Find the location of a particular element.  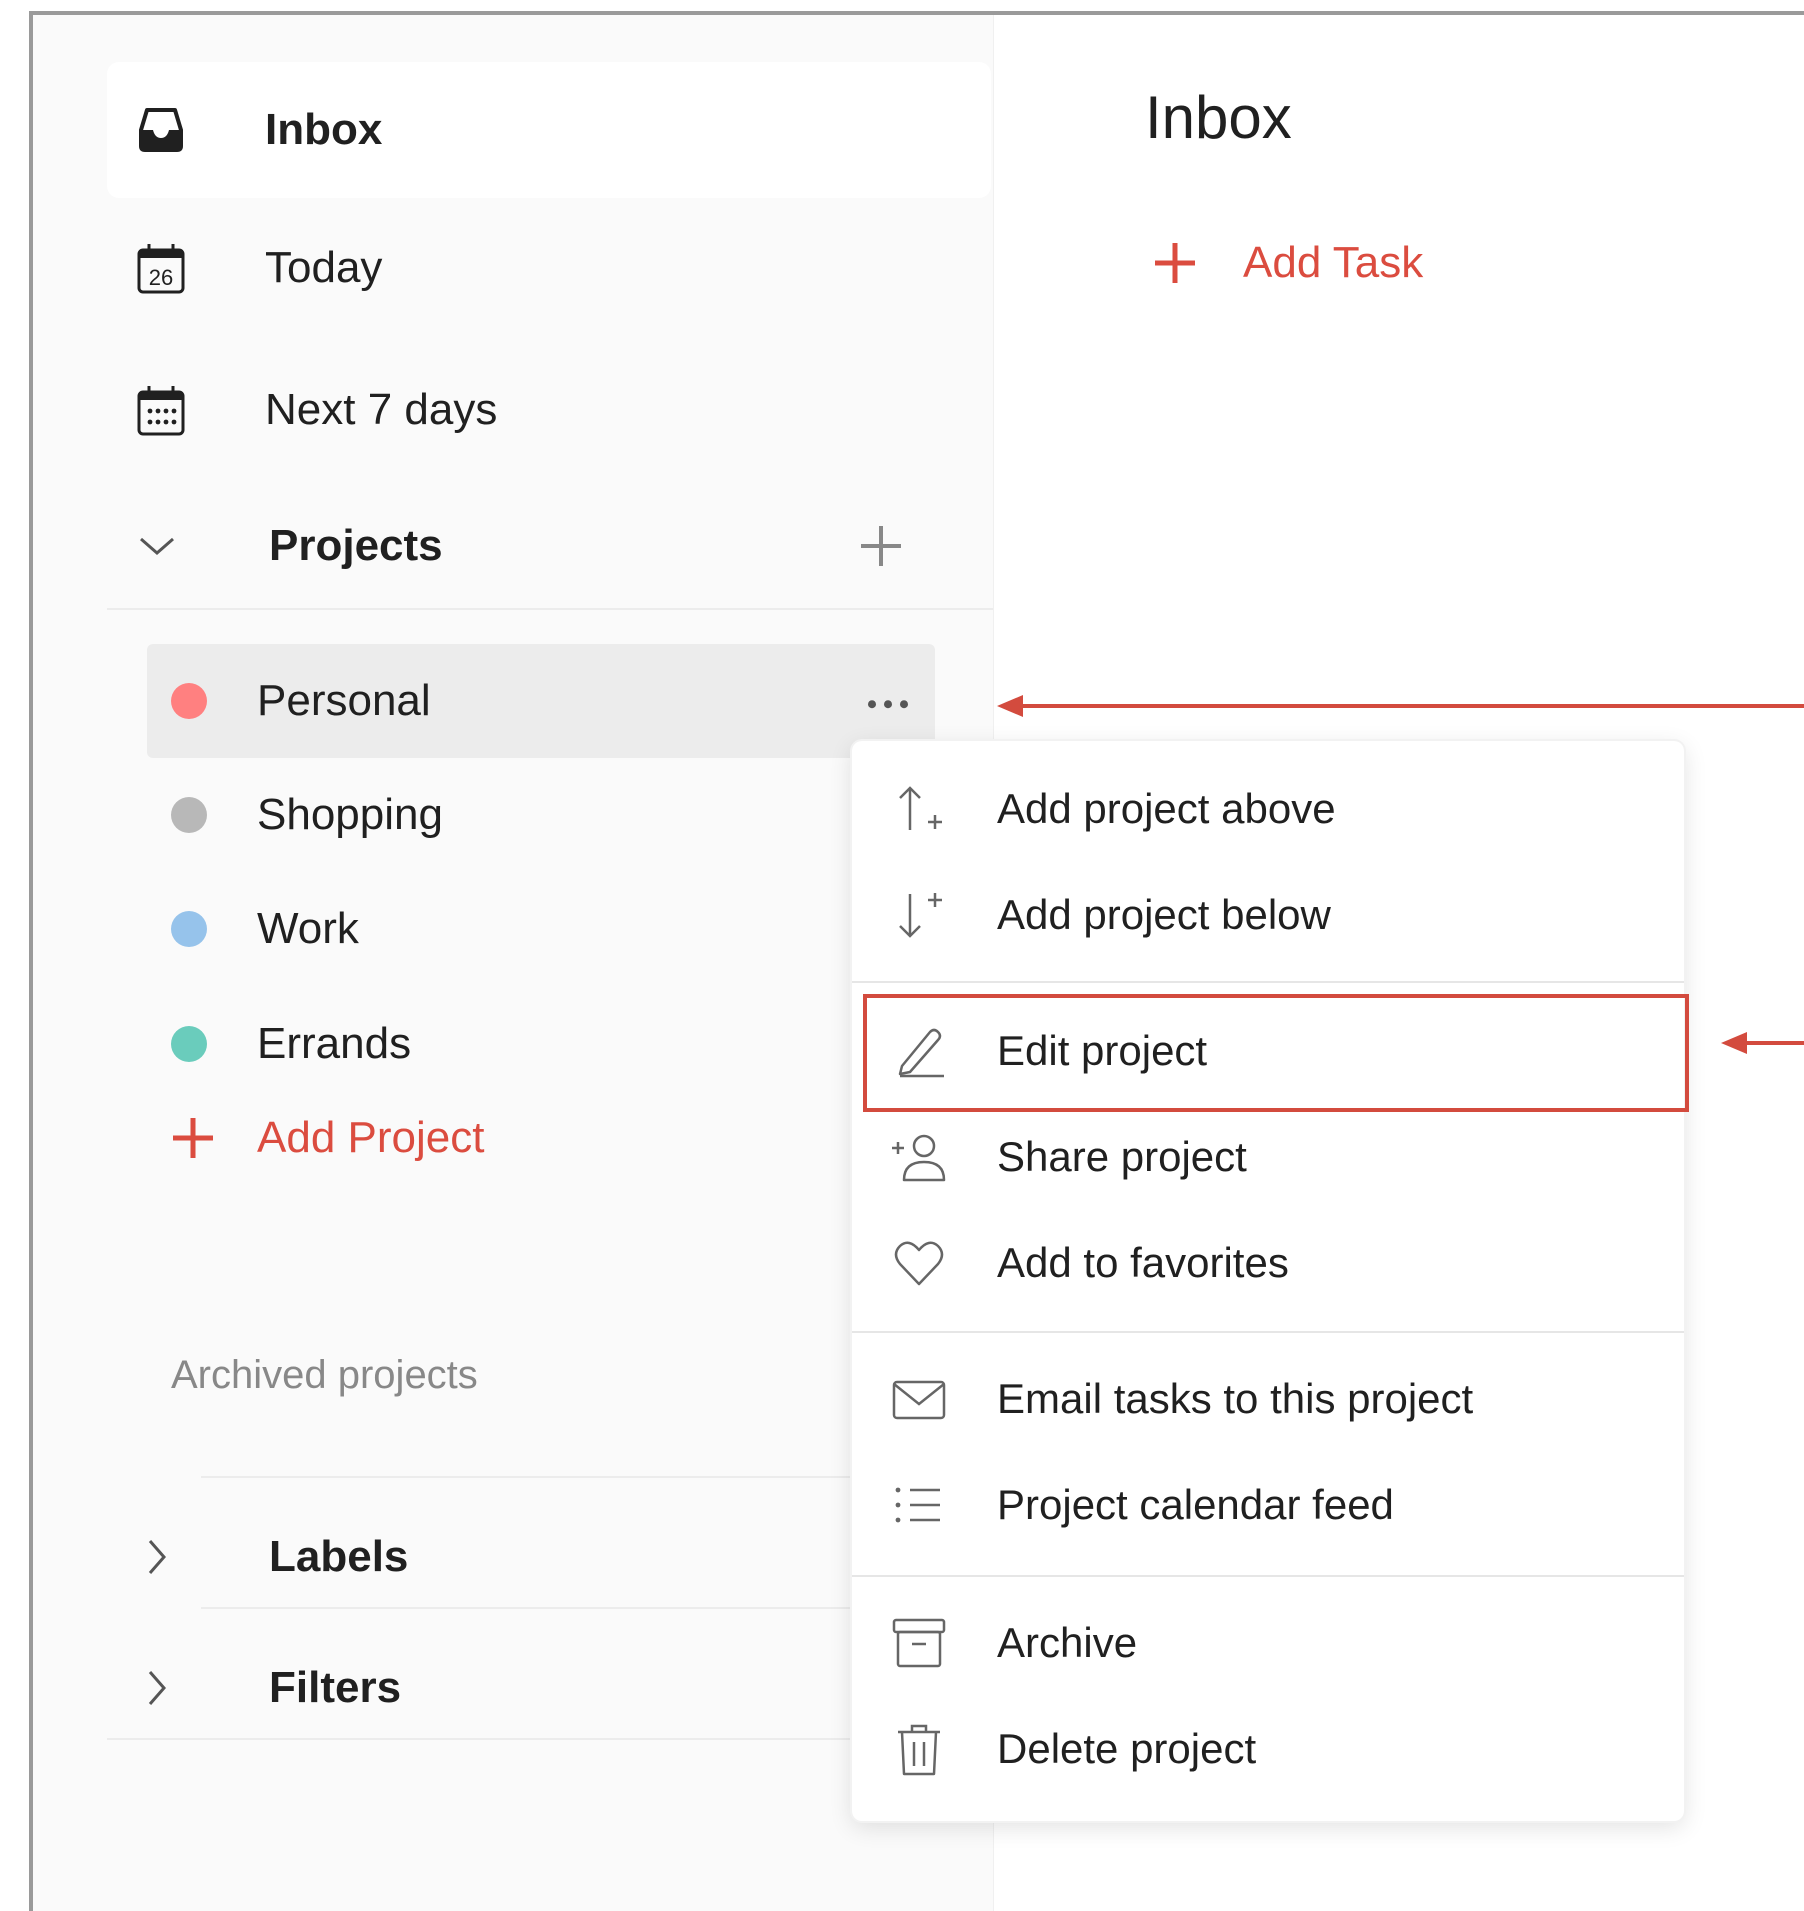

add-project-button: Add Project is located at coordinates (421, 1138).